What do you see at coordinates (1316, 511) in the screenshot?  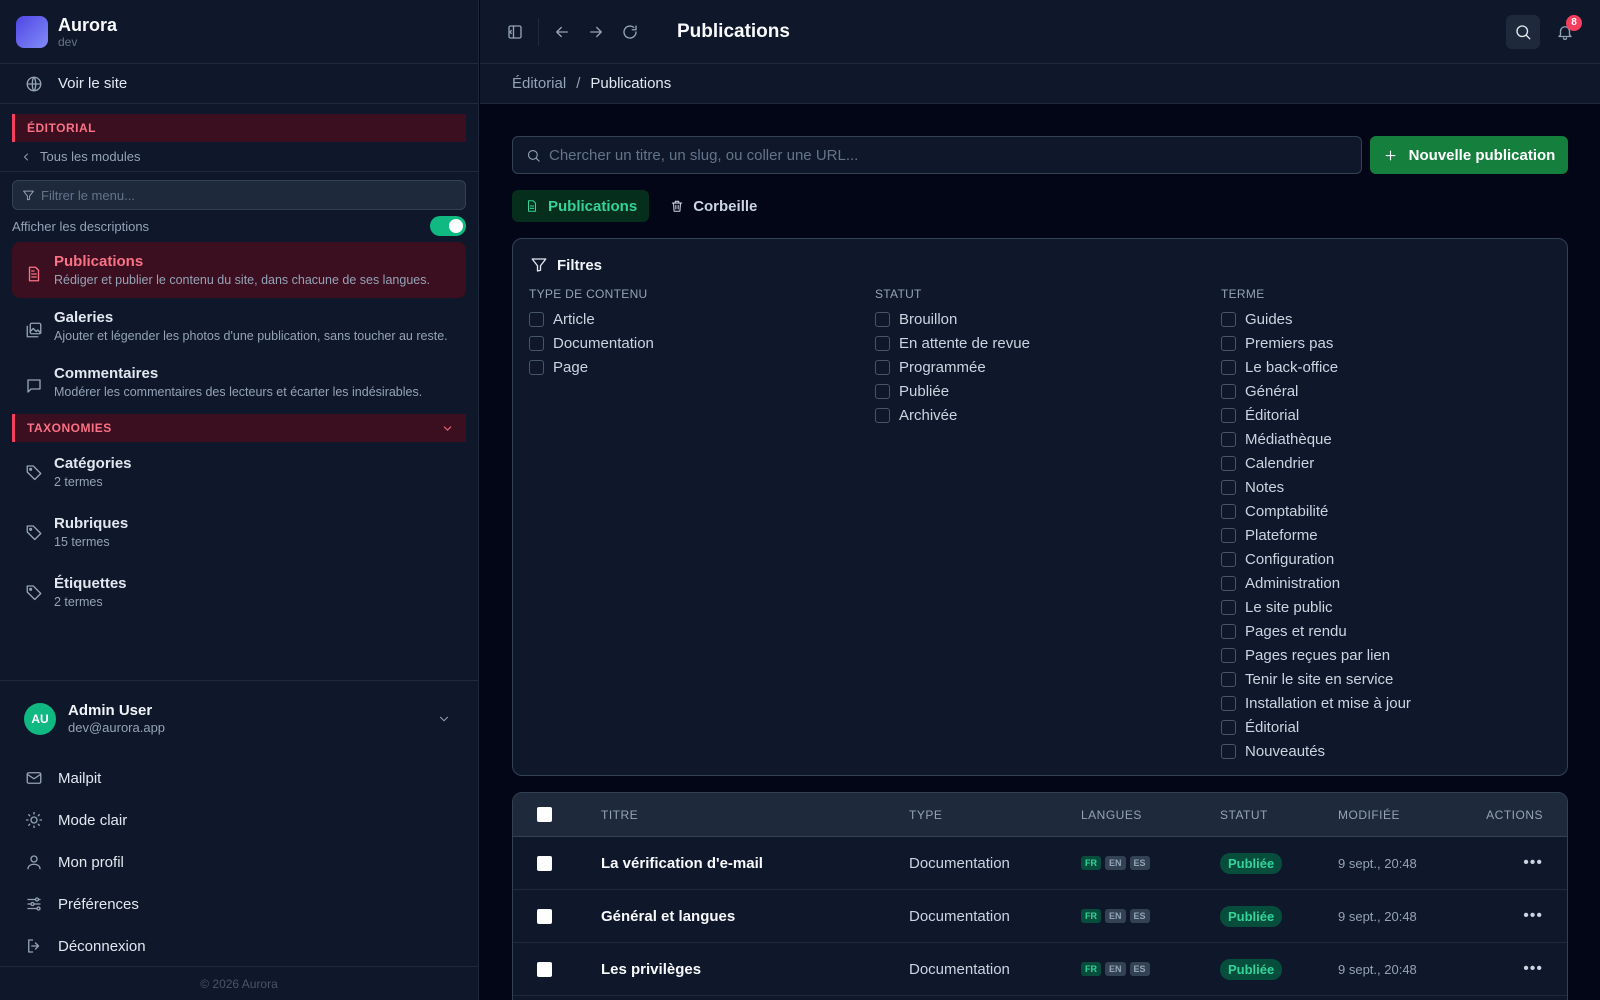 I see `term-option: Comptabilité` at bounding box center [1316, 511].